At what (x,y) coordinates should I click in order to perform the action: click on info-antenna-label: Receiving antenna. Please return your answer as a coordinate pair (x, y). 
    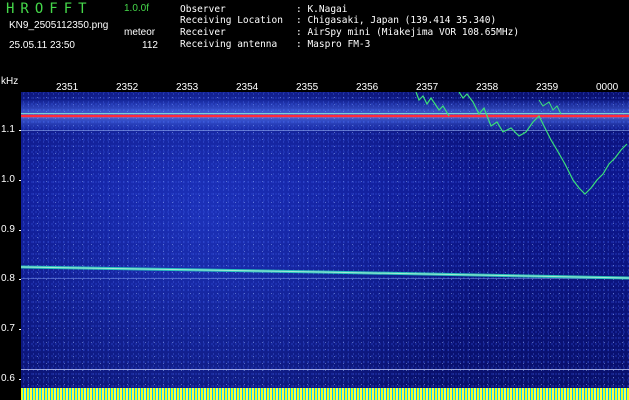
    Looking at the image, I should click on (229, 44).